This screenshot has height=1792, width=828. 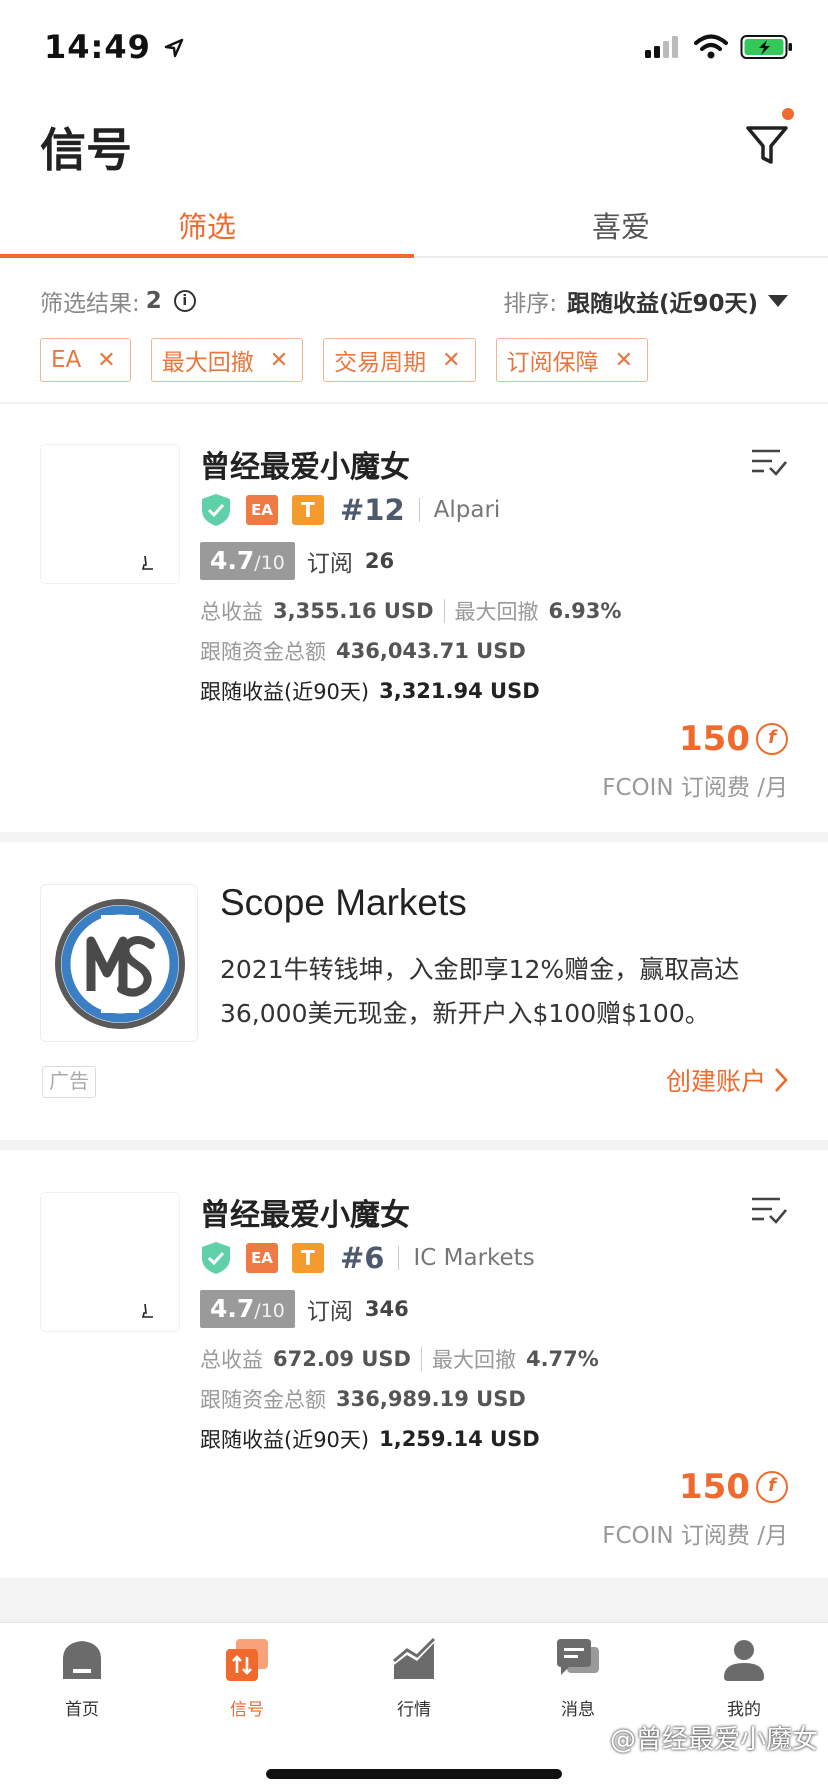 What do you see at coordinates (263, 1400) in the screenshot?
I see `follow-funds-label: 跟随资金总额` at bounding box center [263, 1400].